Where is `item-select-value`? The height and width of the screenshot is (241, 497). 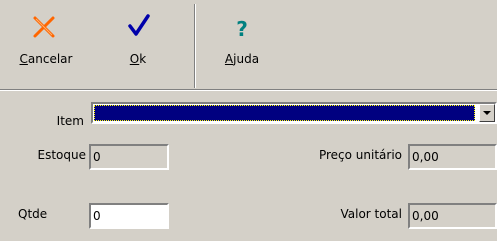
item-select-value is located at coordinates (284, 113).